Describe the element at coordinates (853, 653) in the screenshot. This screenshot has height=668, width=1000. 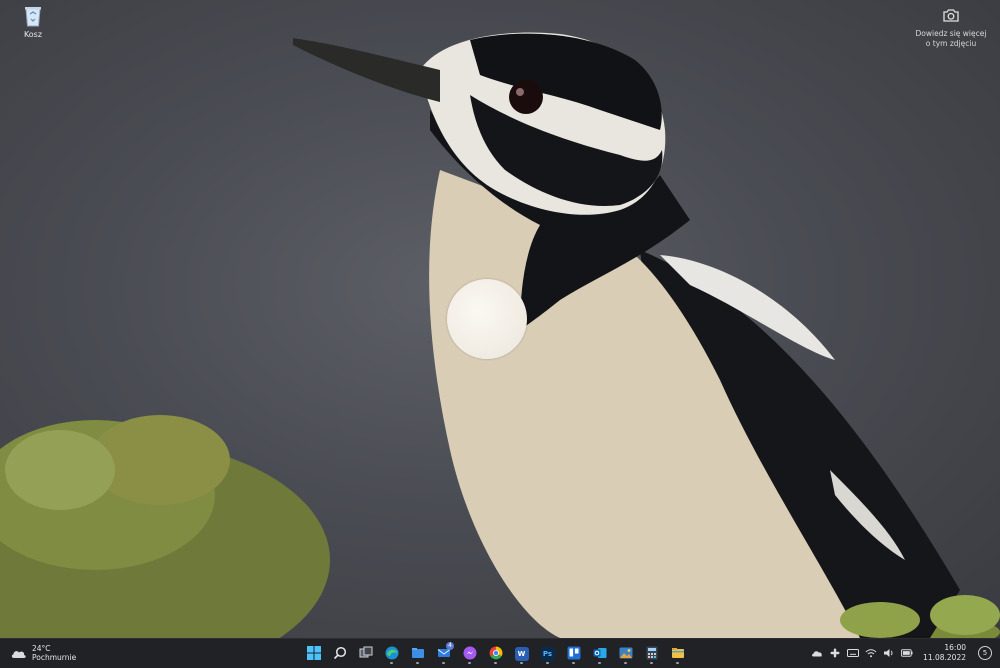
I see `keyboard-icon` at that location.